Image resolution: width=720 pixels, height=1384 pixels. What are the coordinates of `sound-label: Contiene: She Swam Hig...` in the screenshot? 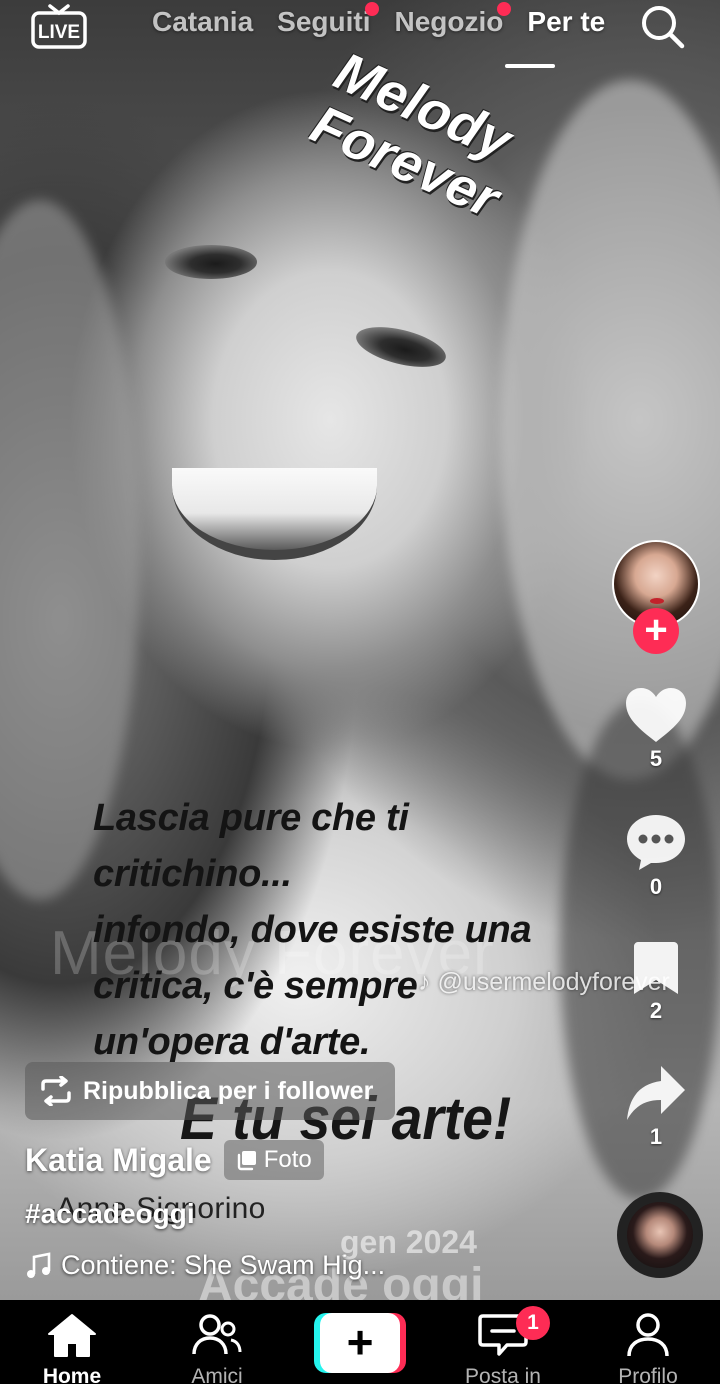 It's located at (223, 1265).